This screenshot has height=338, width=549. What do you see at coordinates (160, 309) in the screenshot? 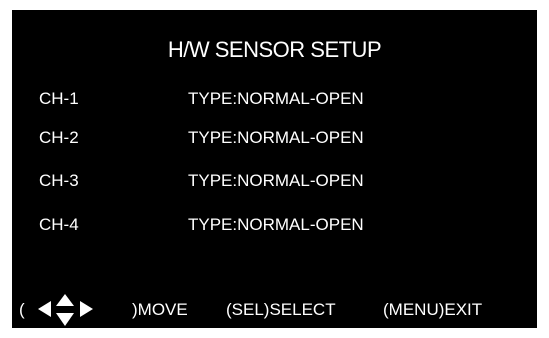
I see `move-help: )MOVE` at bounding box center [160, 309].